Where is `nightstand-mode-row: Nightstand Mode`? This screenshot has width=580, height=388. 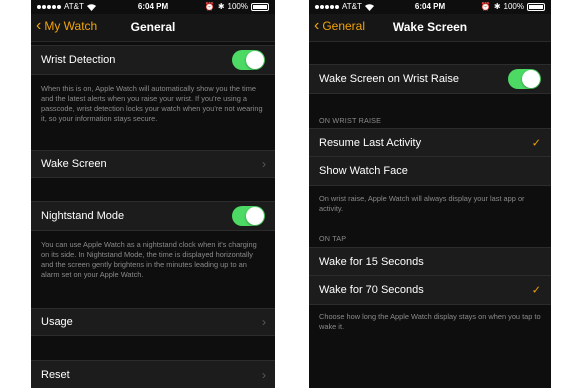 nightstand-mode-row: Nightstand Mode is located at coordinates (153, 216).